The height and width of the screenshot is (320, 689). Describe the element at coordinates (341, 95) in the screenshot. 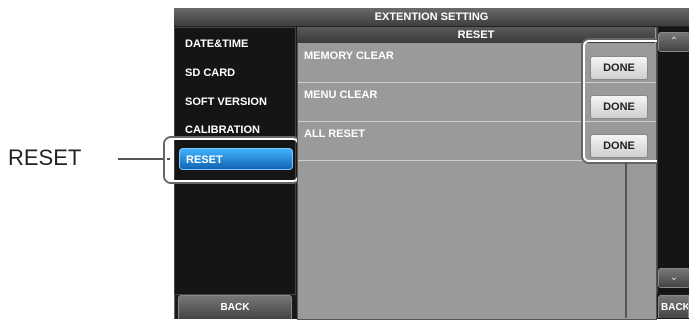

I see `menu-clear-label: MENU CLEAR` at that location.